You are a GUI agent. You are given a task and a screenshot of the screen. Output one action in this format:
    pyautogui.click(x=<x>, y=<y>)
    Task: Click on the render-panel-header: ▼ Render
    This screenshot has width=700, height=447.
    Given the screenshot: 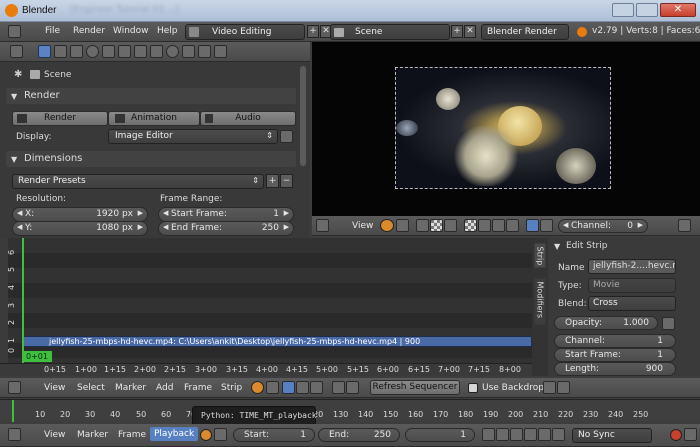 What is the action you would take?
    pyautogui.click(x=151, y=96)
    